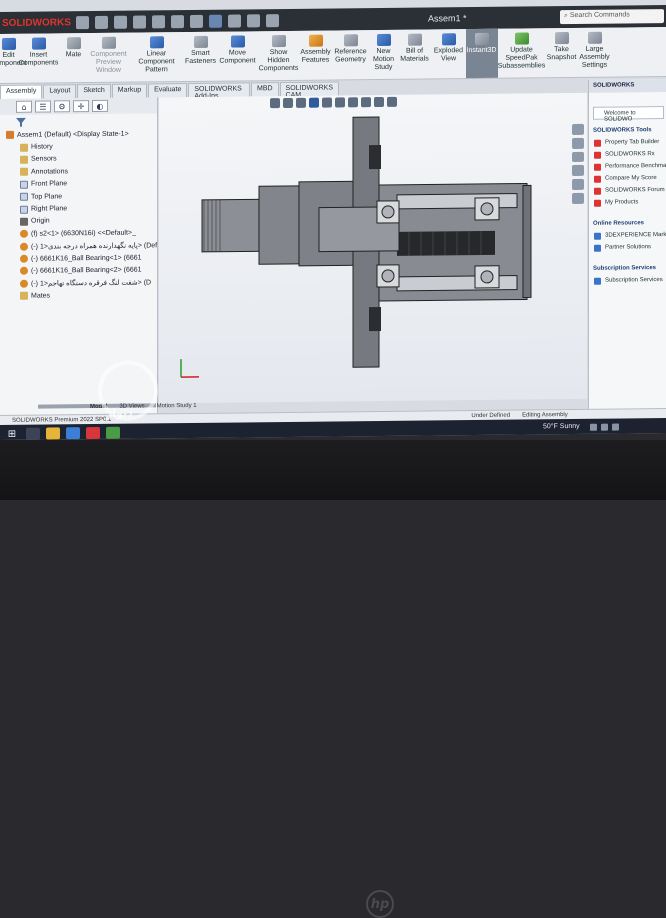  I want to click on file-explorer-taskbar-icon, so click(53, 433).